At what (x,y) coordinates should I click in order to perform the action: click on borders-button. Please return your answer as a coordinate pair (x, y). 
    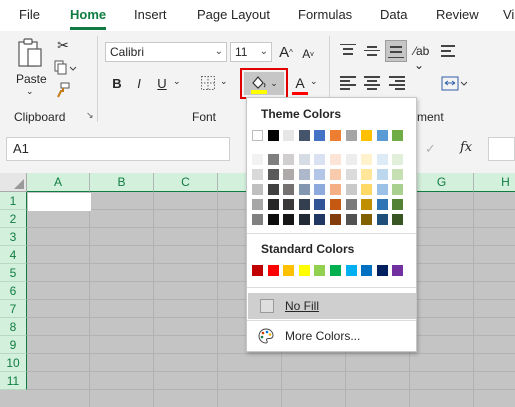
    Looking at the image, I should click on (208, 83).